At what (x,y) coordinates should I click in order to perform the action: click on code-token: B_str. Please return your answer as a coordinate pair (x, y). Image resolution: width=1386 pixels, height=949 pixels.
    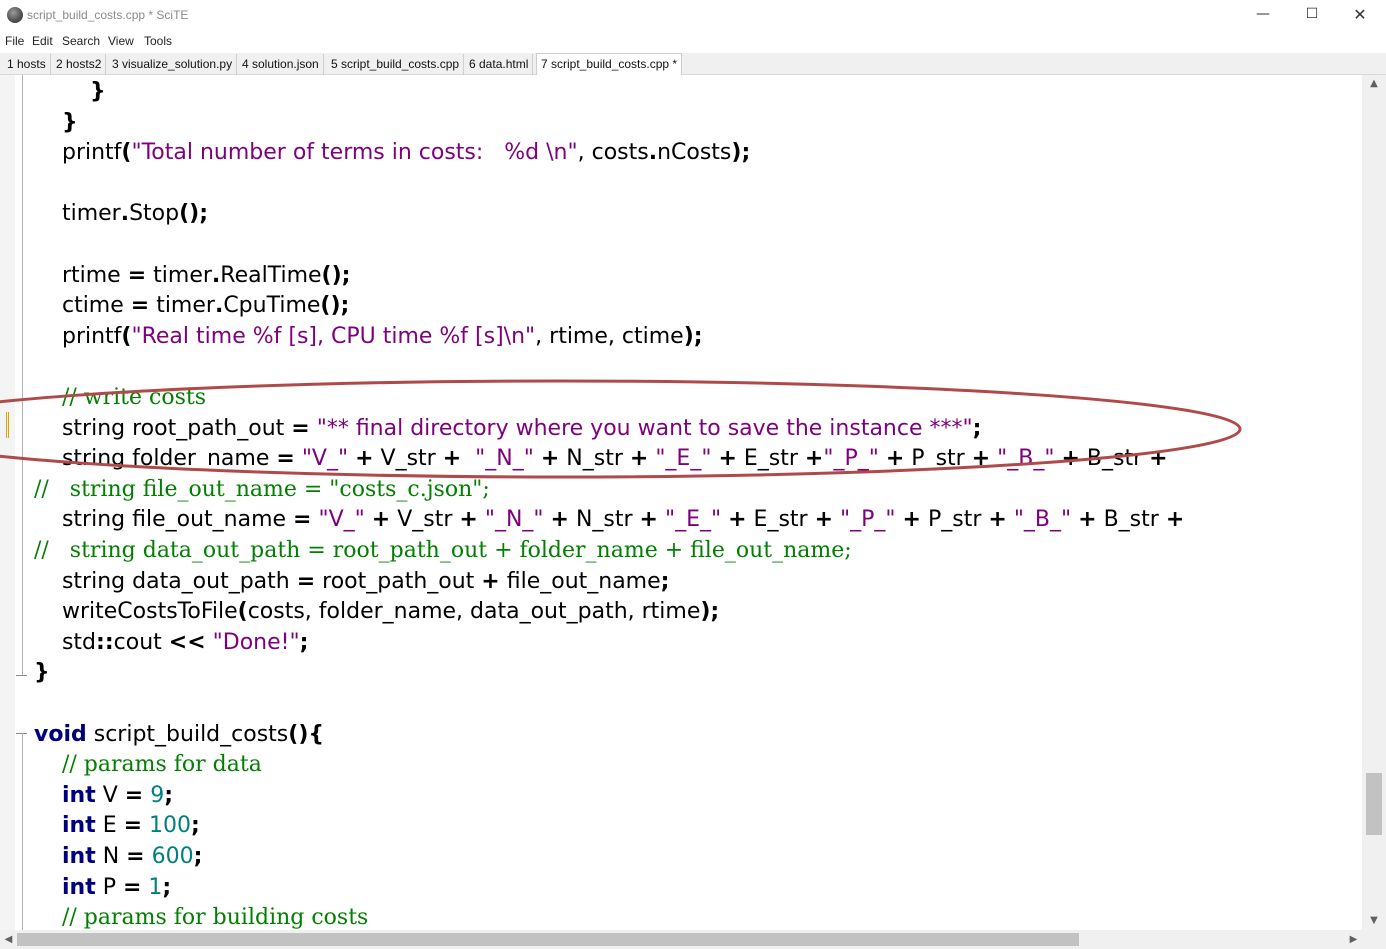
    Looking at the image, I should click on (1131, 520).